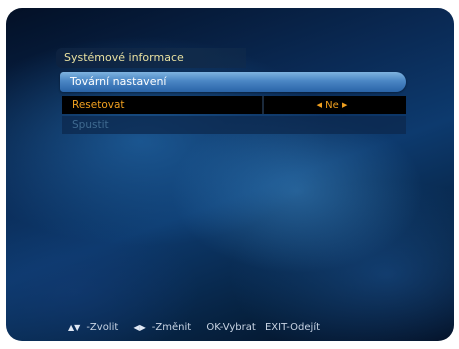 Image resolution: width=459 pixels, height=349 pixels. Describe the element at coordinates (162, 327) in the screenshot. I see `help-change: ◀▶ -Změnit` at that location.